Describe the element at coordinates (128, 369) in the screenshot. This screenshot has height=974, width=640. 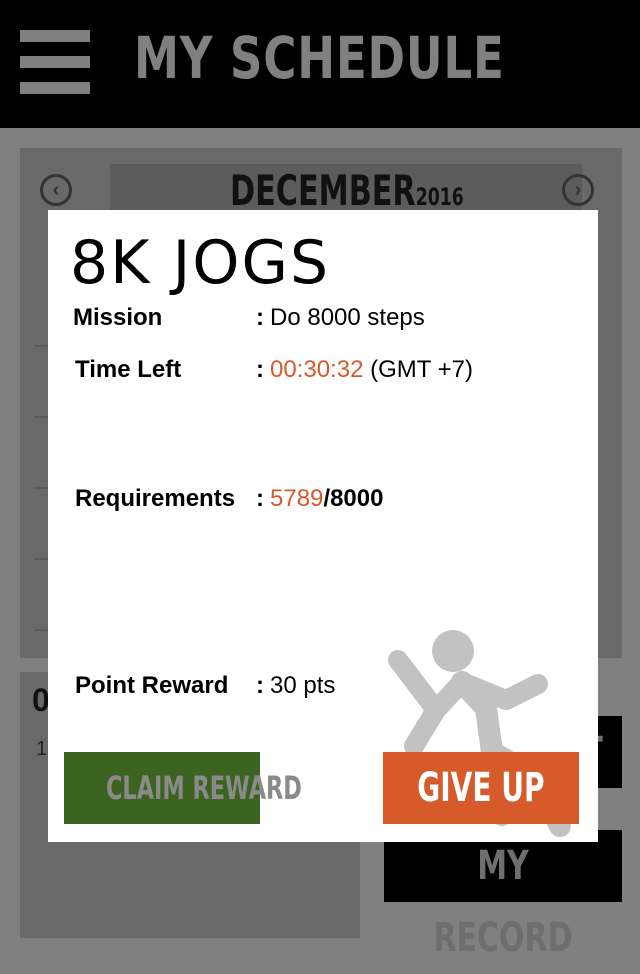
I see `time-left-label: Time Left` at that location.